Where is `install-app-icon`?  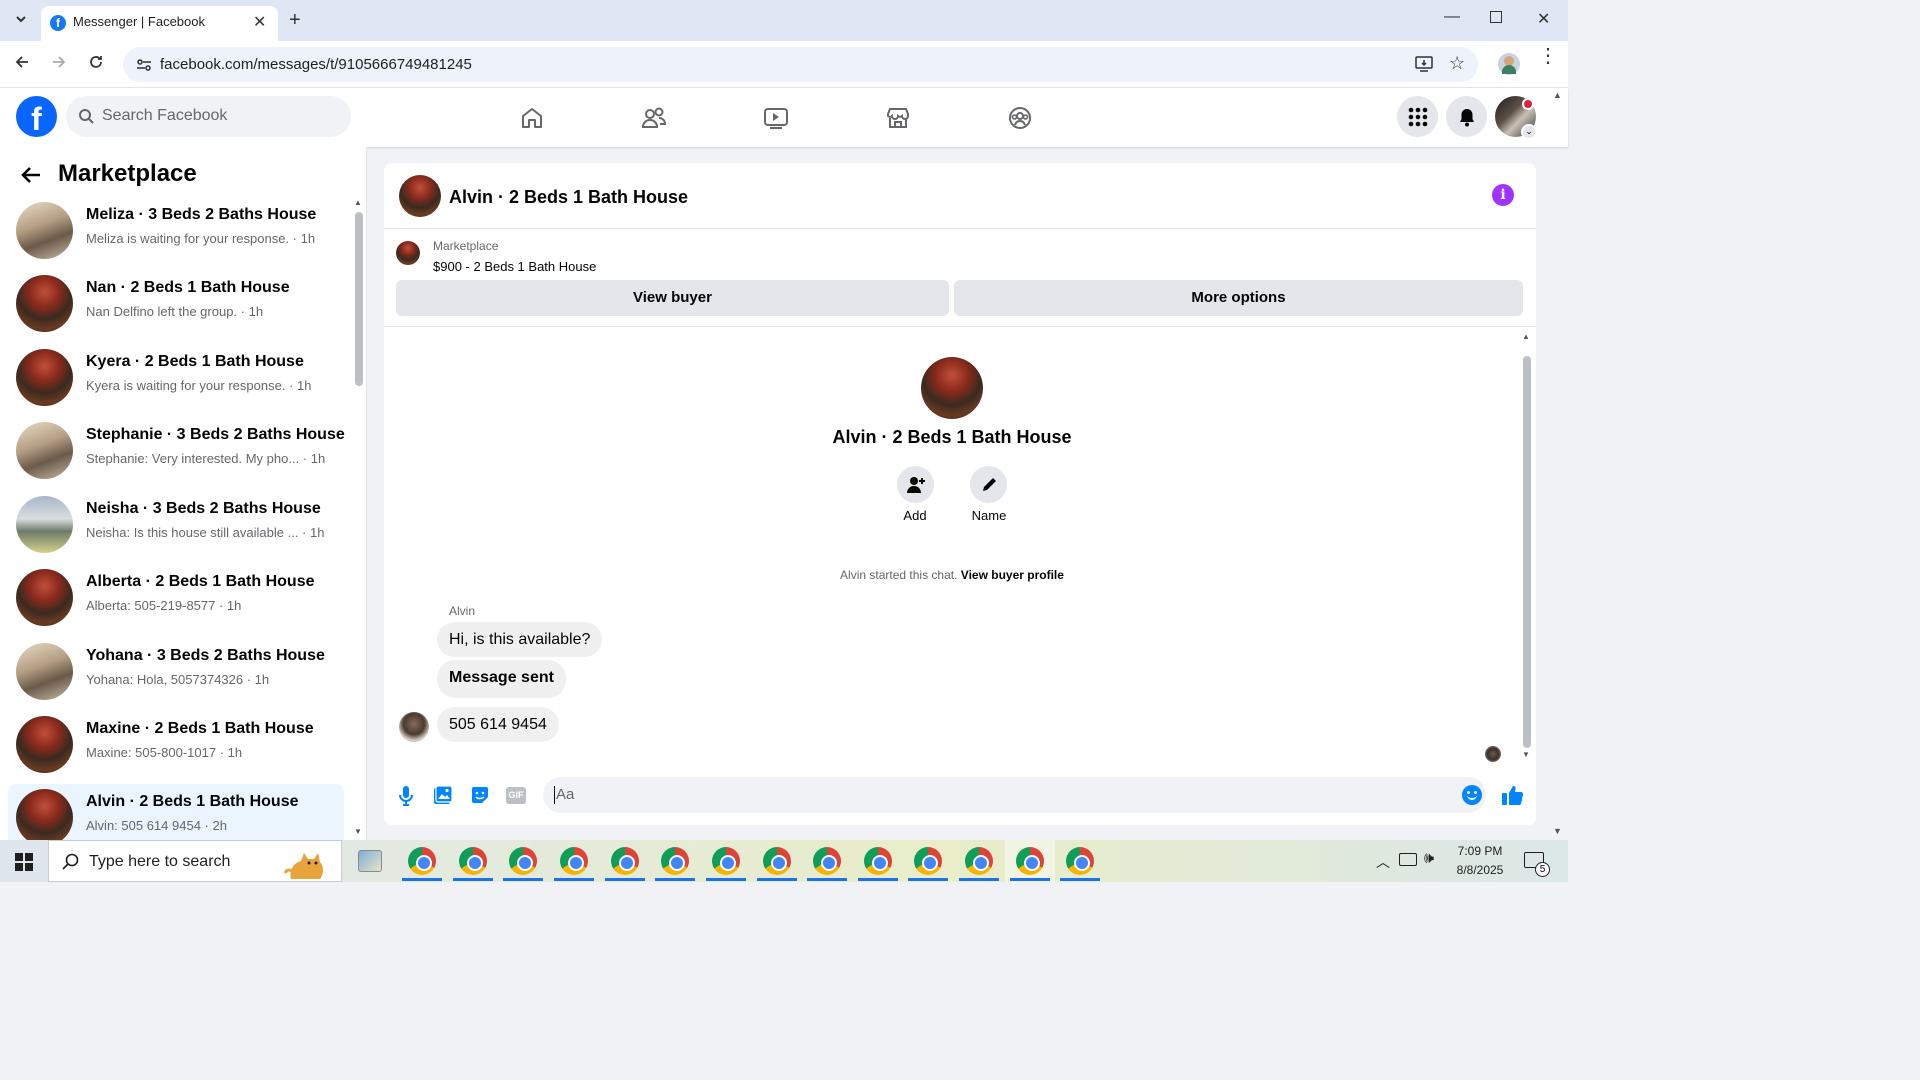
install-app-icon is located at coordinates (1424, 66).